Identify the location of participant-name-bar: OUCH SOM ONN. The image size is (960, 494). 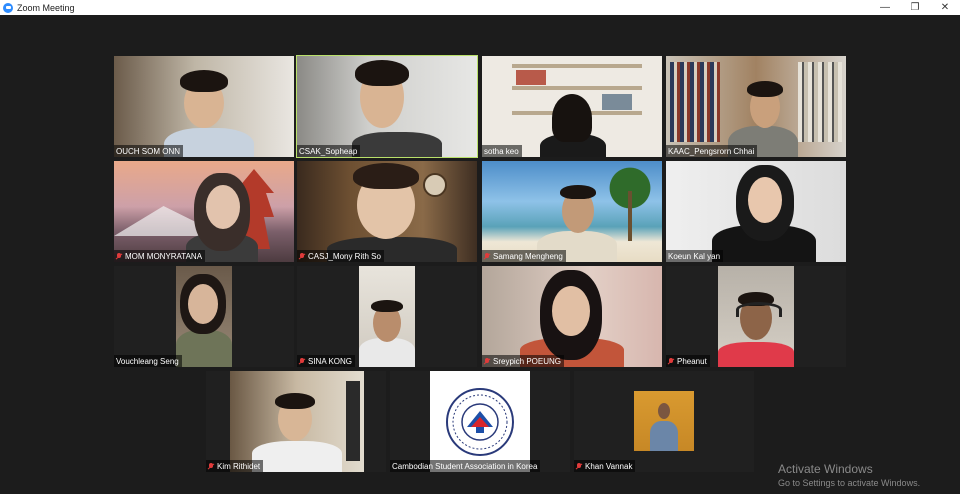
(148, 151).